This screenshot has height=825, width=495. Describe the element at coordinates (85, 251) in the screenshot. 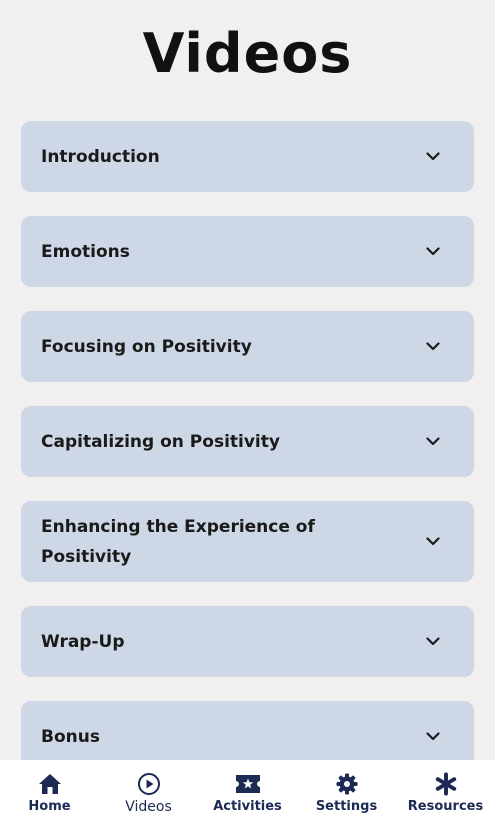

I see `accordion-item-label: Emotions` at that location.